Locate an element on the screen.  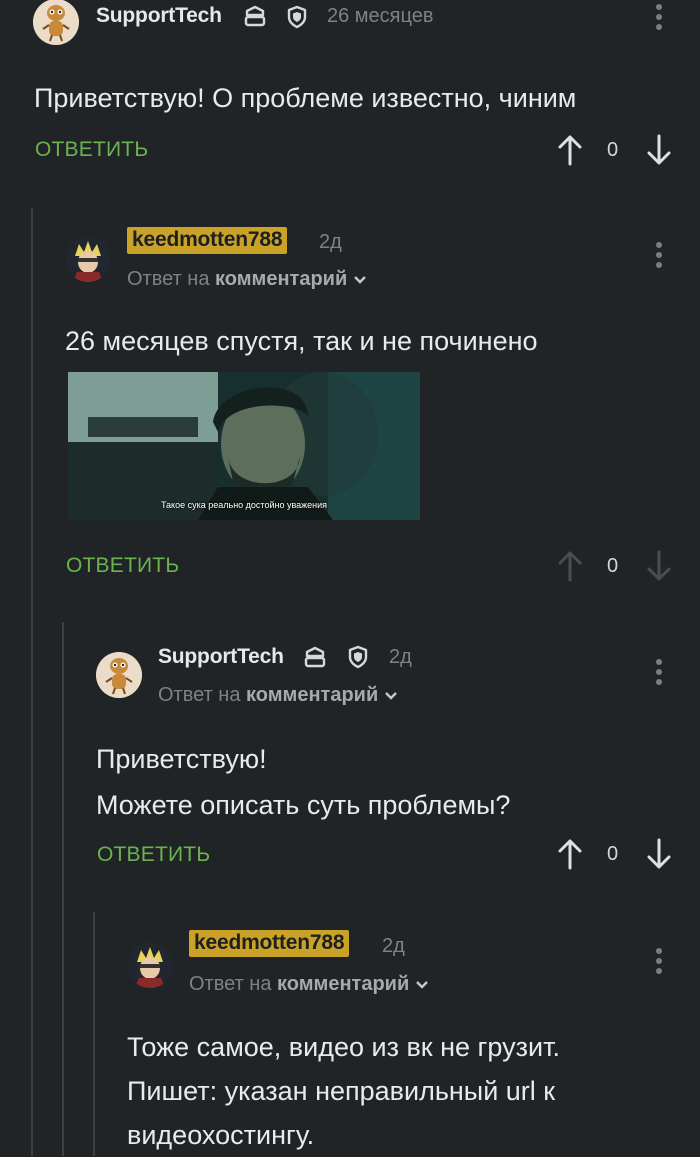
comment-text: Приветствую! О проблеме известно, чиним is located at coordinates (305, 98).